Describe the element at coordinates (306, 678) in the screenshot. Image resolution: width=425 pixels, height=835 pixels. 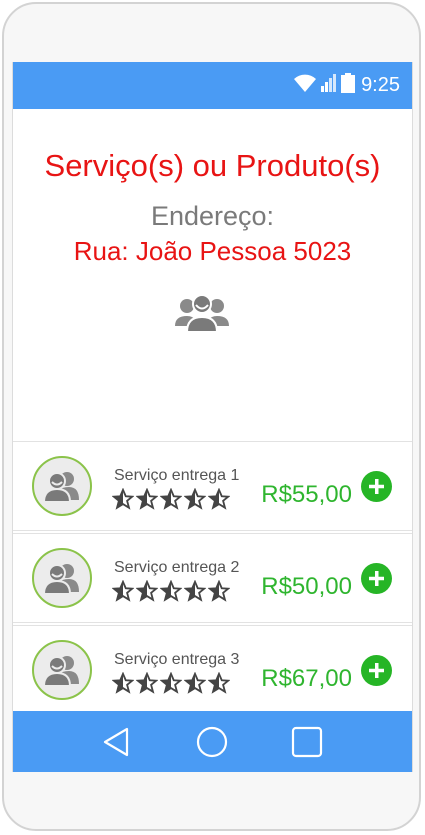
I see `item-price: R$67,00` at that location.